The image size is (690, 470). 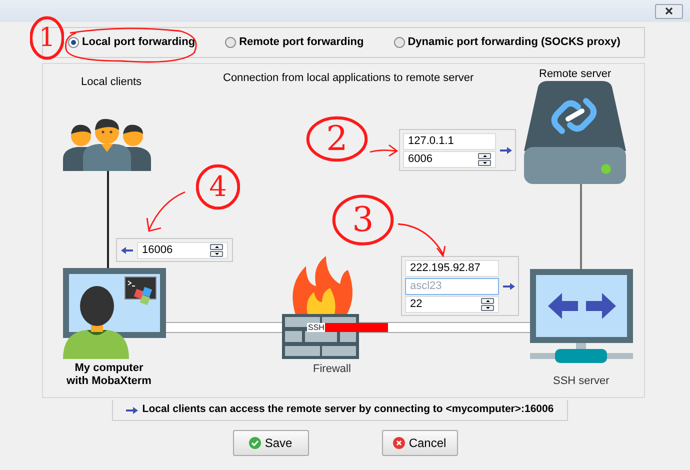 What do you see at coordinates (114, 313) in the screenshot?
I see `computer-user-icon` at bounding box center [114, 313].